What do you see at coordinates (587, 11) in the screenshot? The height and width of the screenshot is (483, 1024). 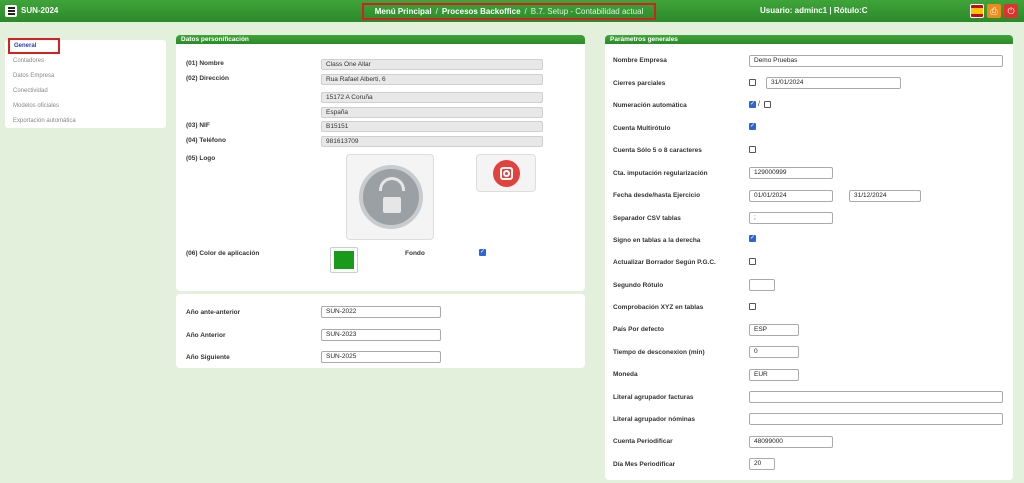 I see `breadcrumb-current: B.7. Setup - Contabilidad actual` at bounding box center [587, 11].